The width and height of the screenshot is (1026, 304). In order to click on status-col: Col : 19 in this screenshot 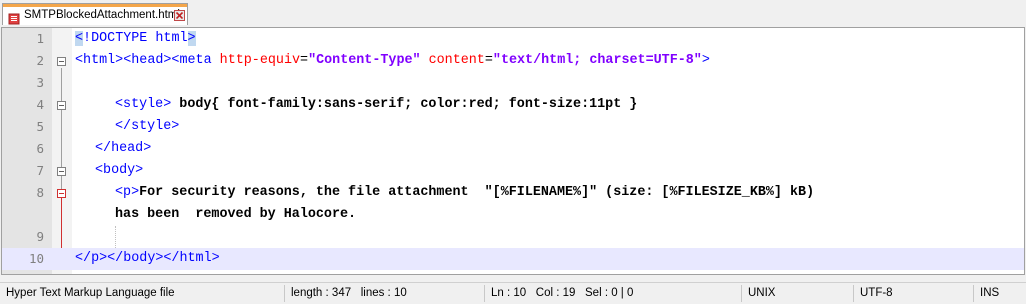, I will do `click(555, 293)`.